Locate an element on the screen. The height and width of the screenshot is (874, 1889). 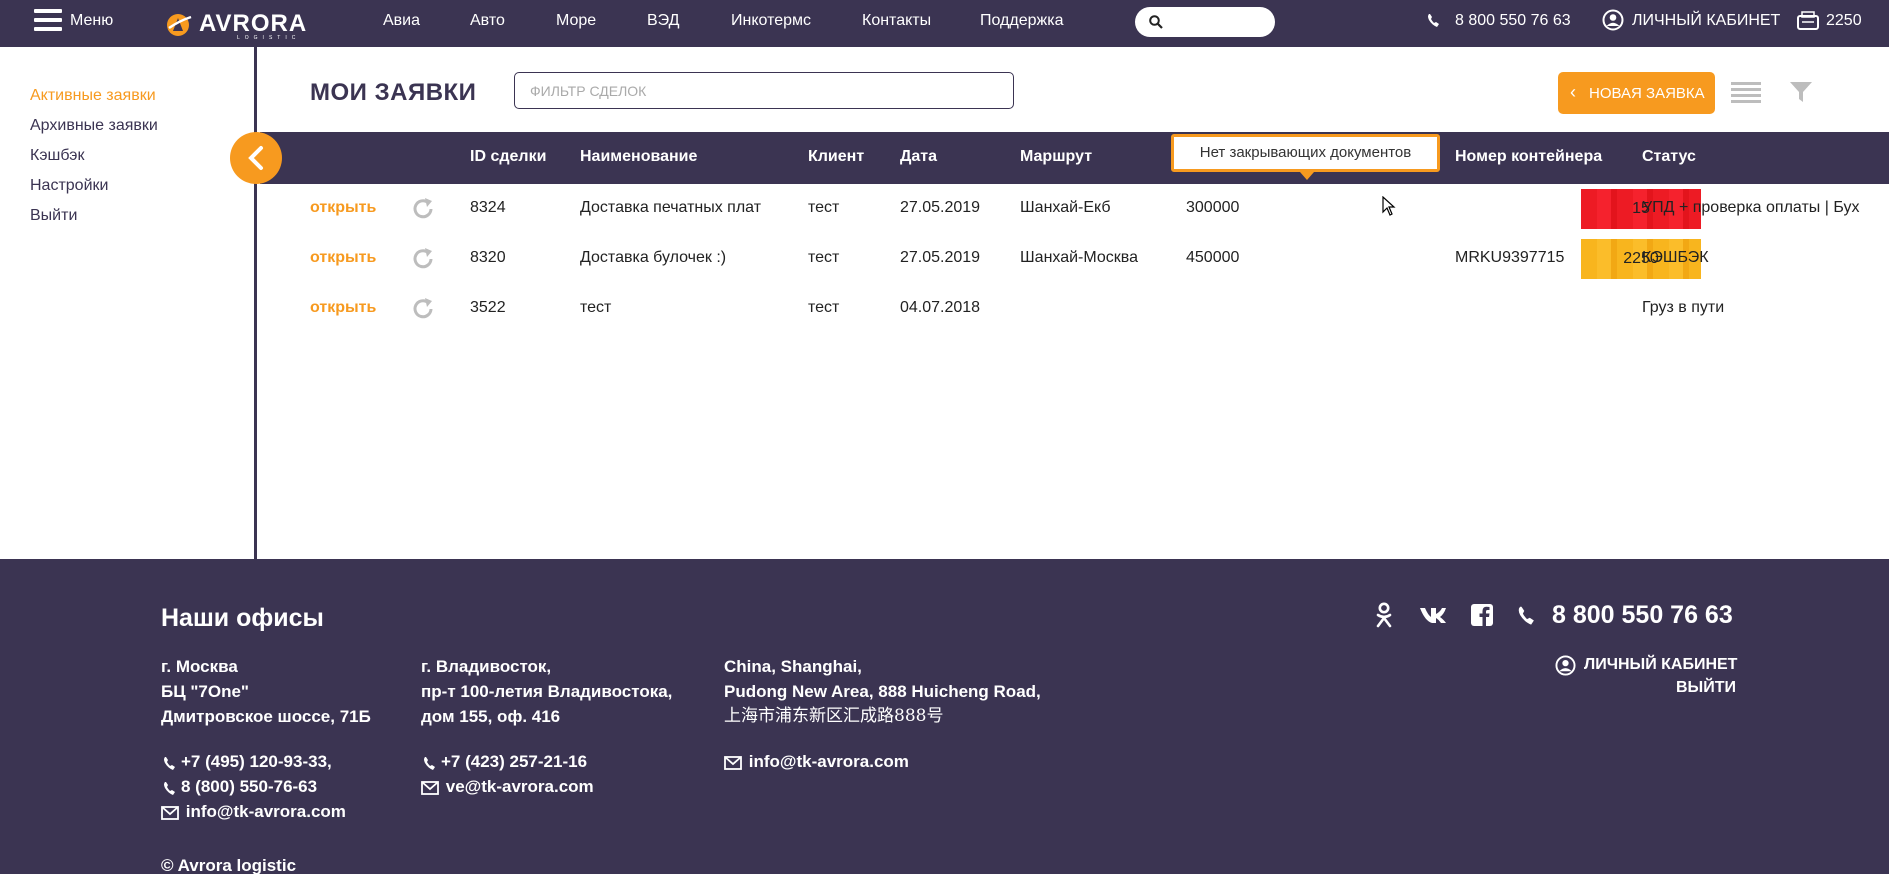
order-name: Доставка булочек :) is located at coordinates (653, 257).